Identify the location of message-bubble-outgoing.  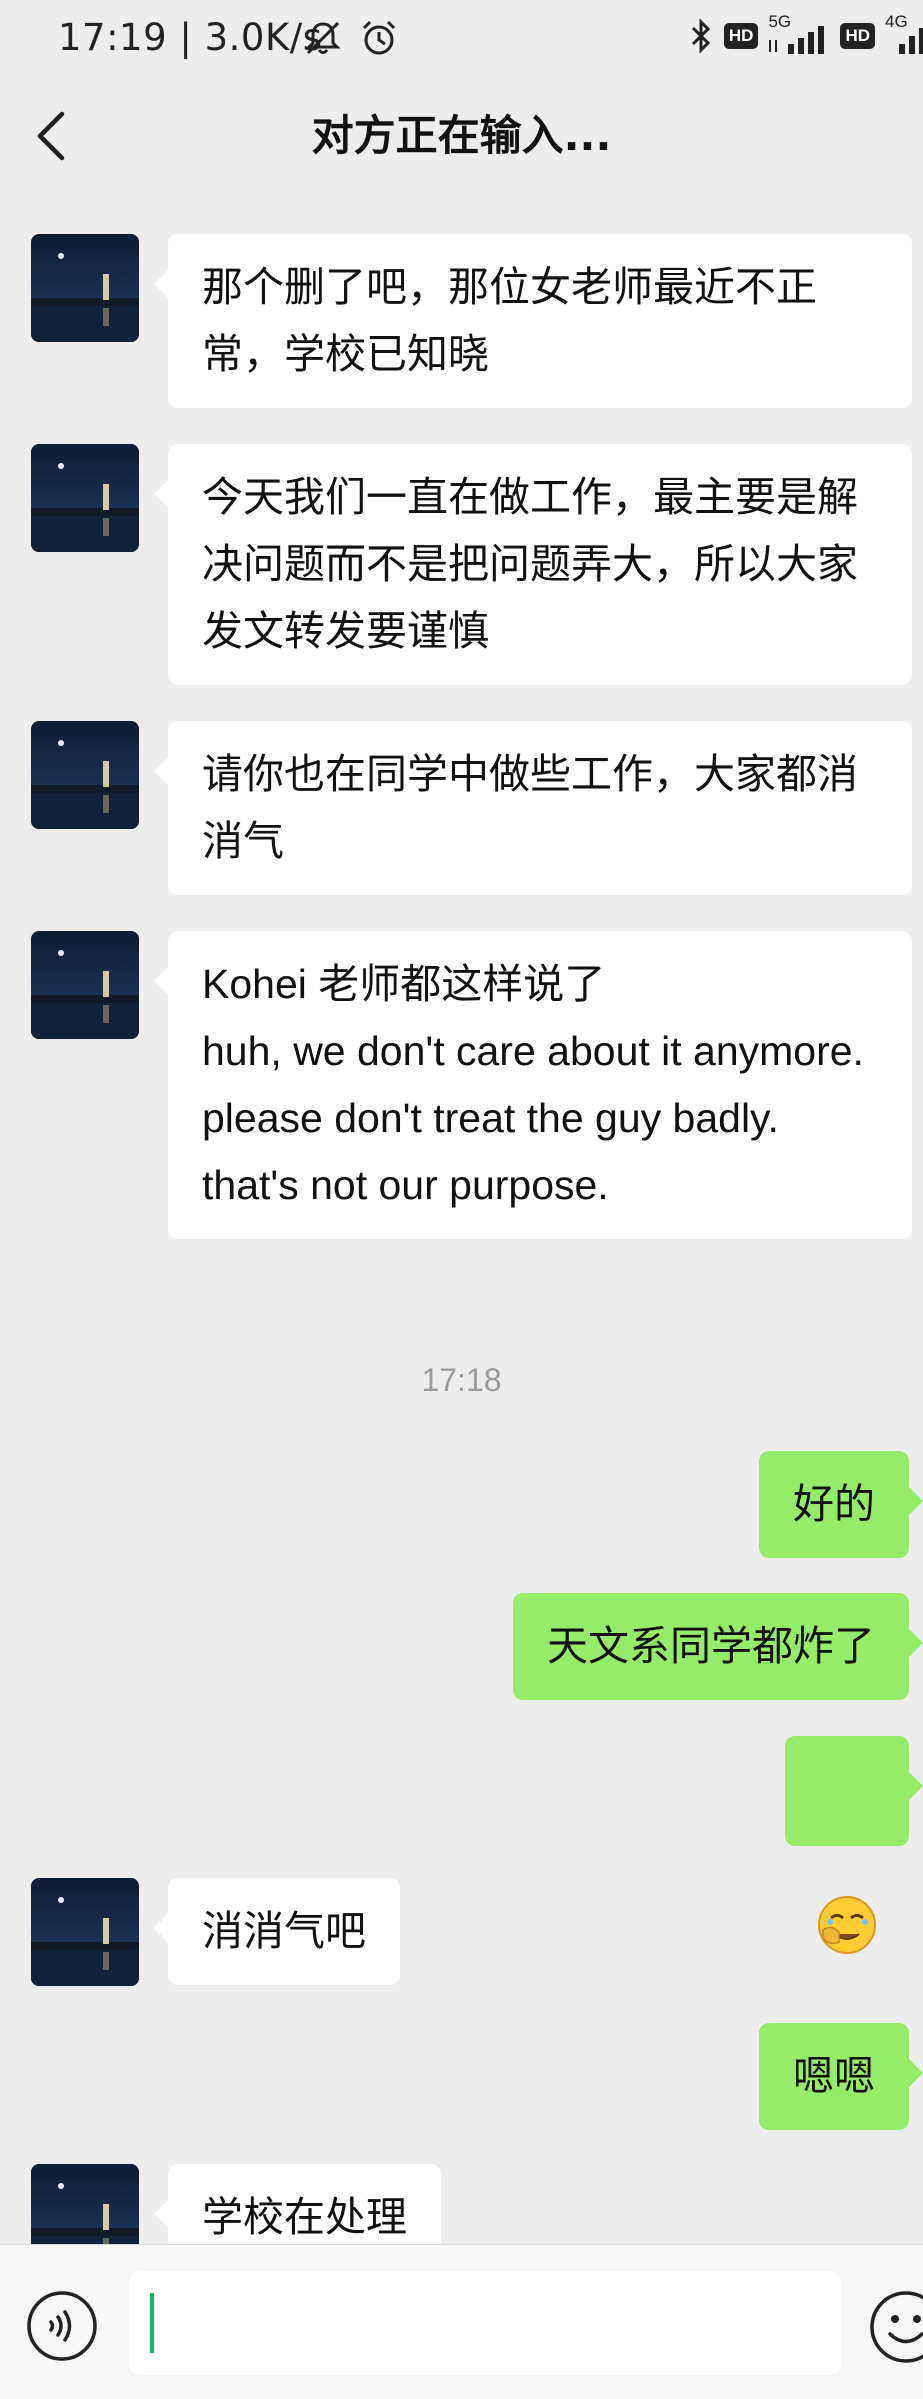
(854, 1845).